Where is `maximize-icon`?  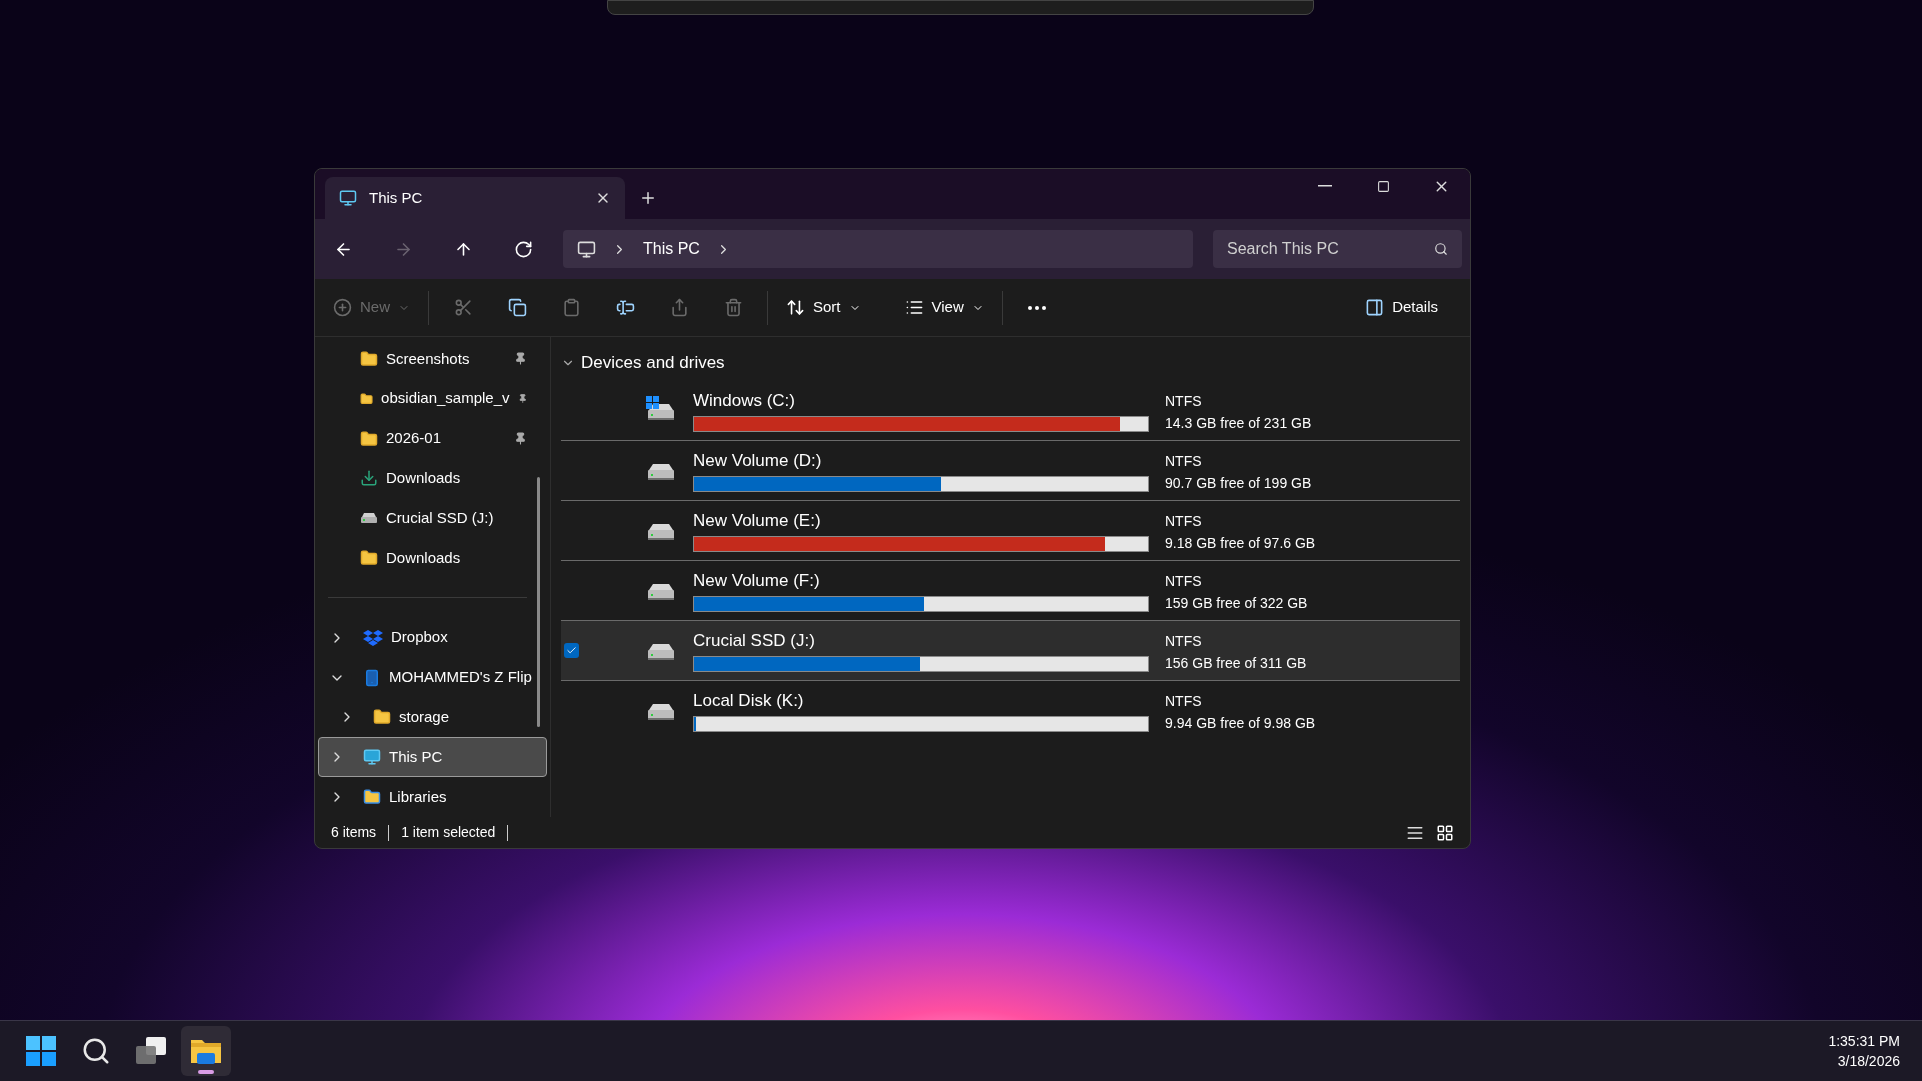
maximize-icon is located at coordinates (1383, 186).